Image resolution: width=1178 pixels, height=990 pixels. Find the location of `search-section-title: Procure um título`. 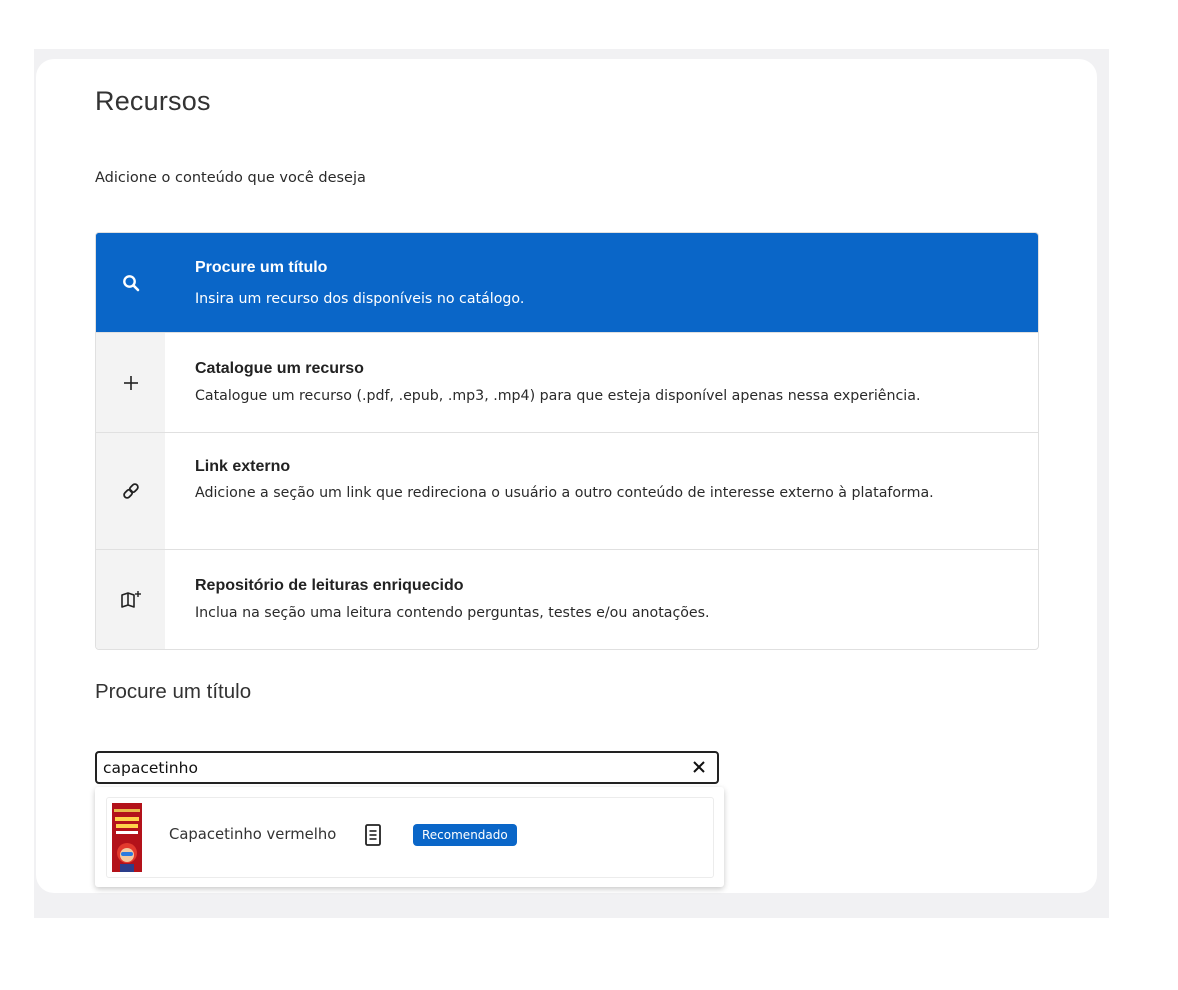

search-section-title: Procure um título is located at coordinates (173, 691).